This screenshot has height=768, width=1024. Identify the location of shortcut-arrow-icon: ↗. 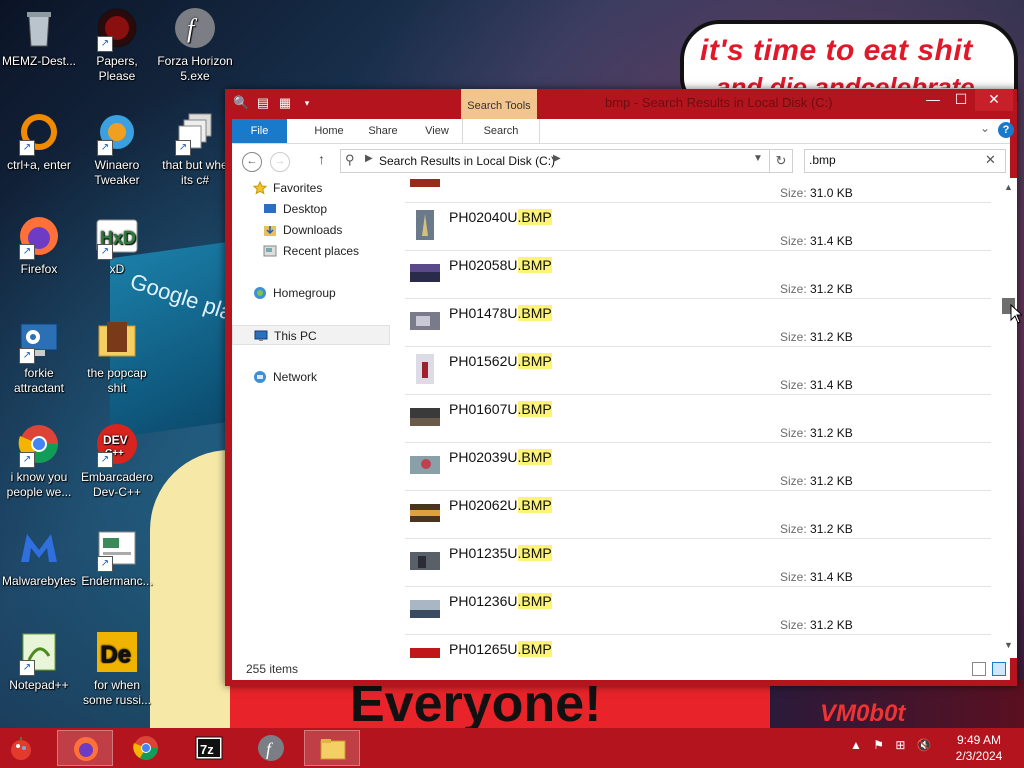
(183, 148).